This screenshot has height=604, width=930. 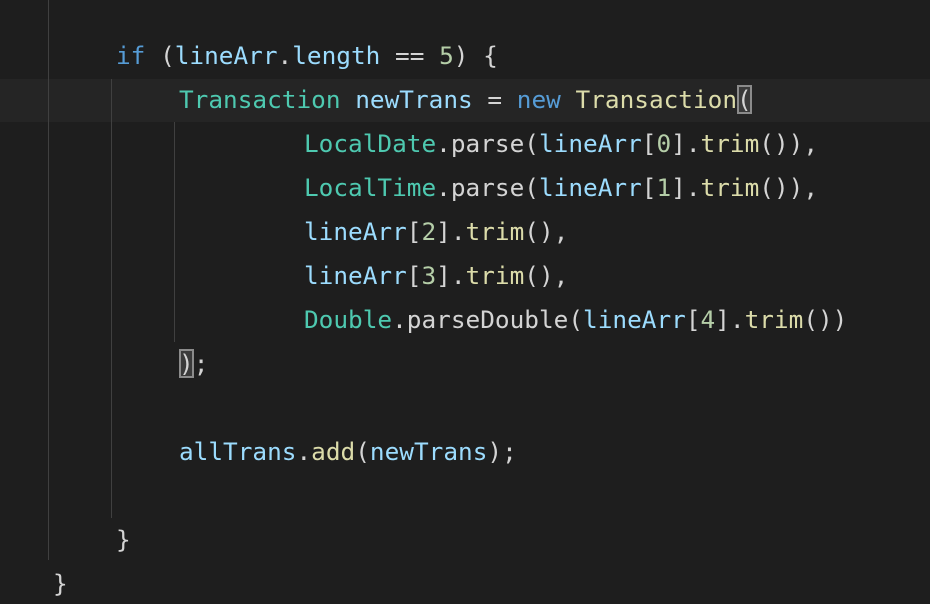 I want to click on code-token: LocalDate, so click(x=370, y=143).